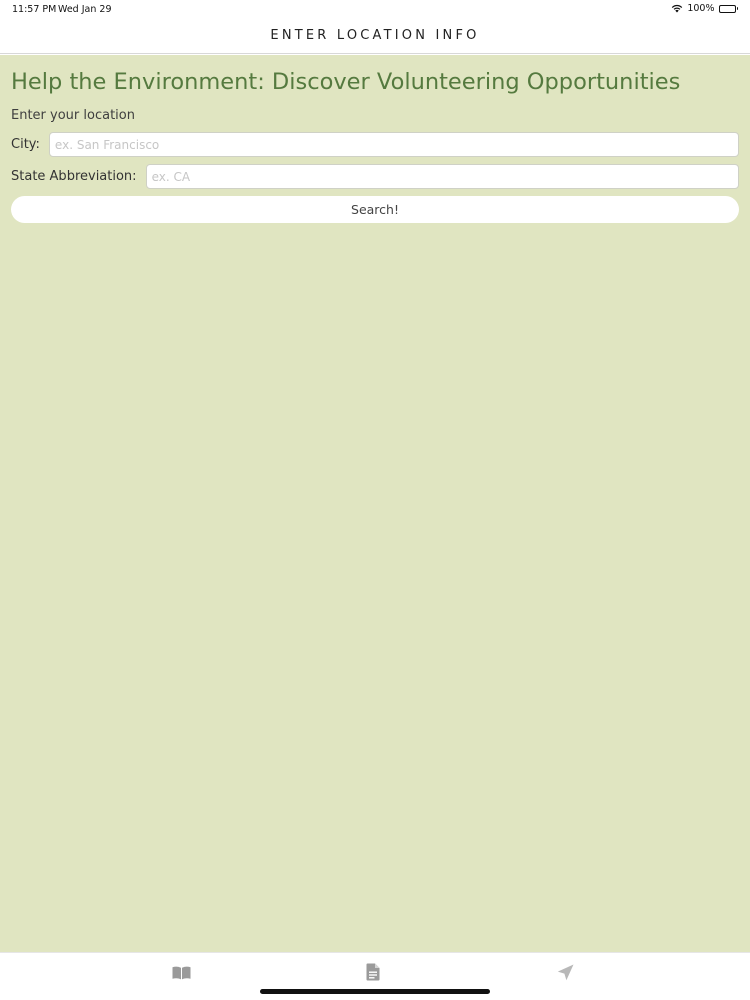  What do you see at coordinates (393, 144) in the screenshot?
I see `city-input` at bounding box center [393, 144].